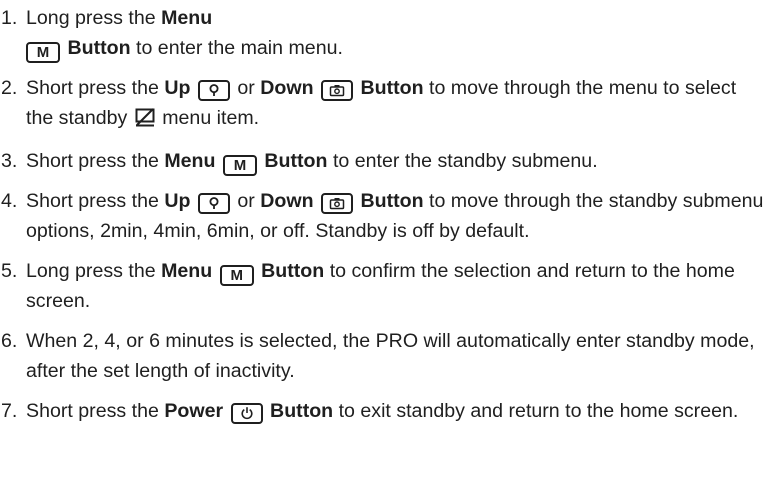 This screenshot has height=495, width=767. I want to click on standby-icon, so click(145, 121).